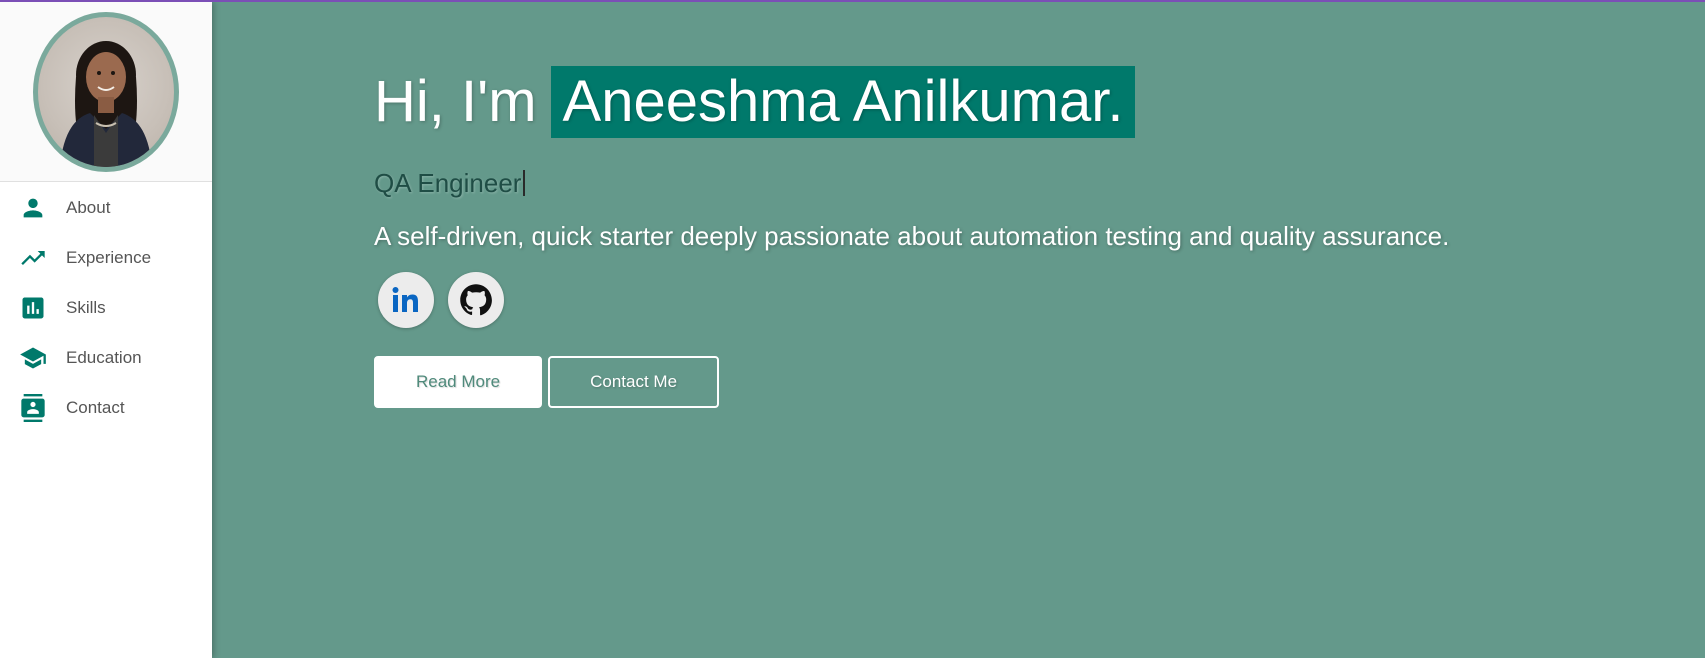  What do you see at coordinates (843, 102) in the screenshot?
I see `hero-name: Aneeshma Anilkumar.` at bounding box center [843, 102].